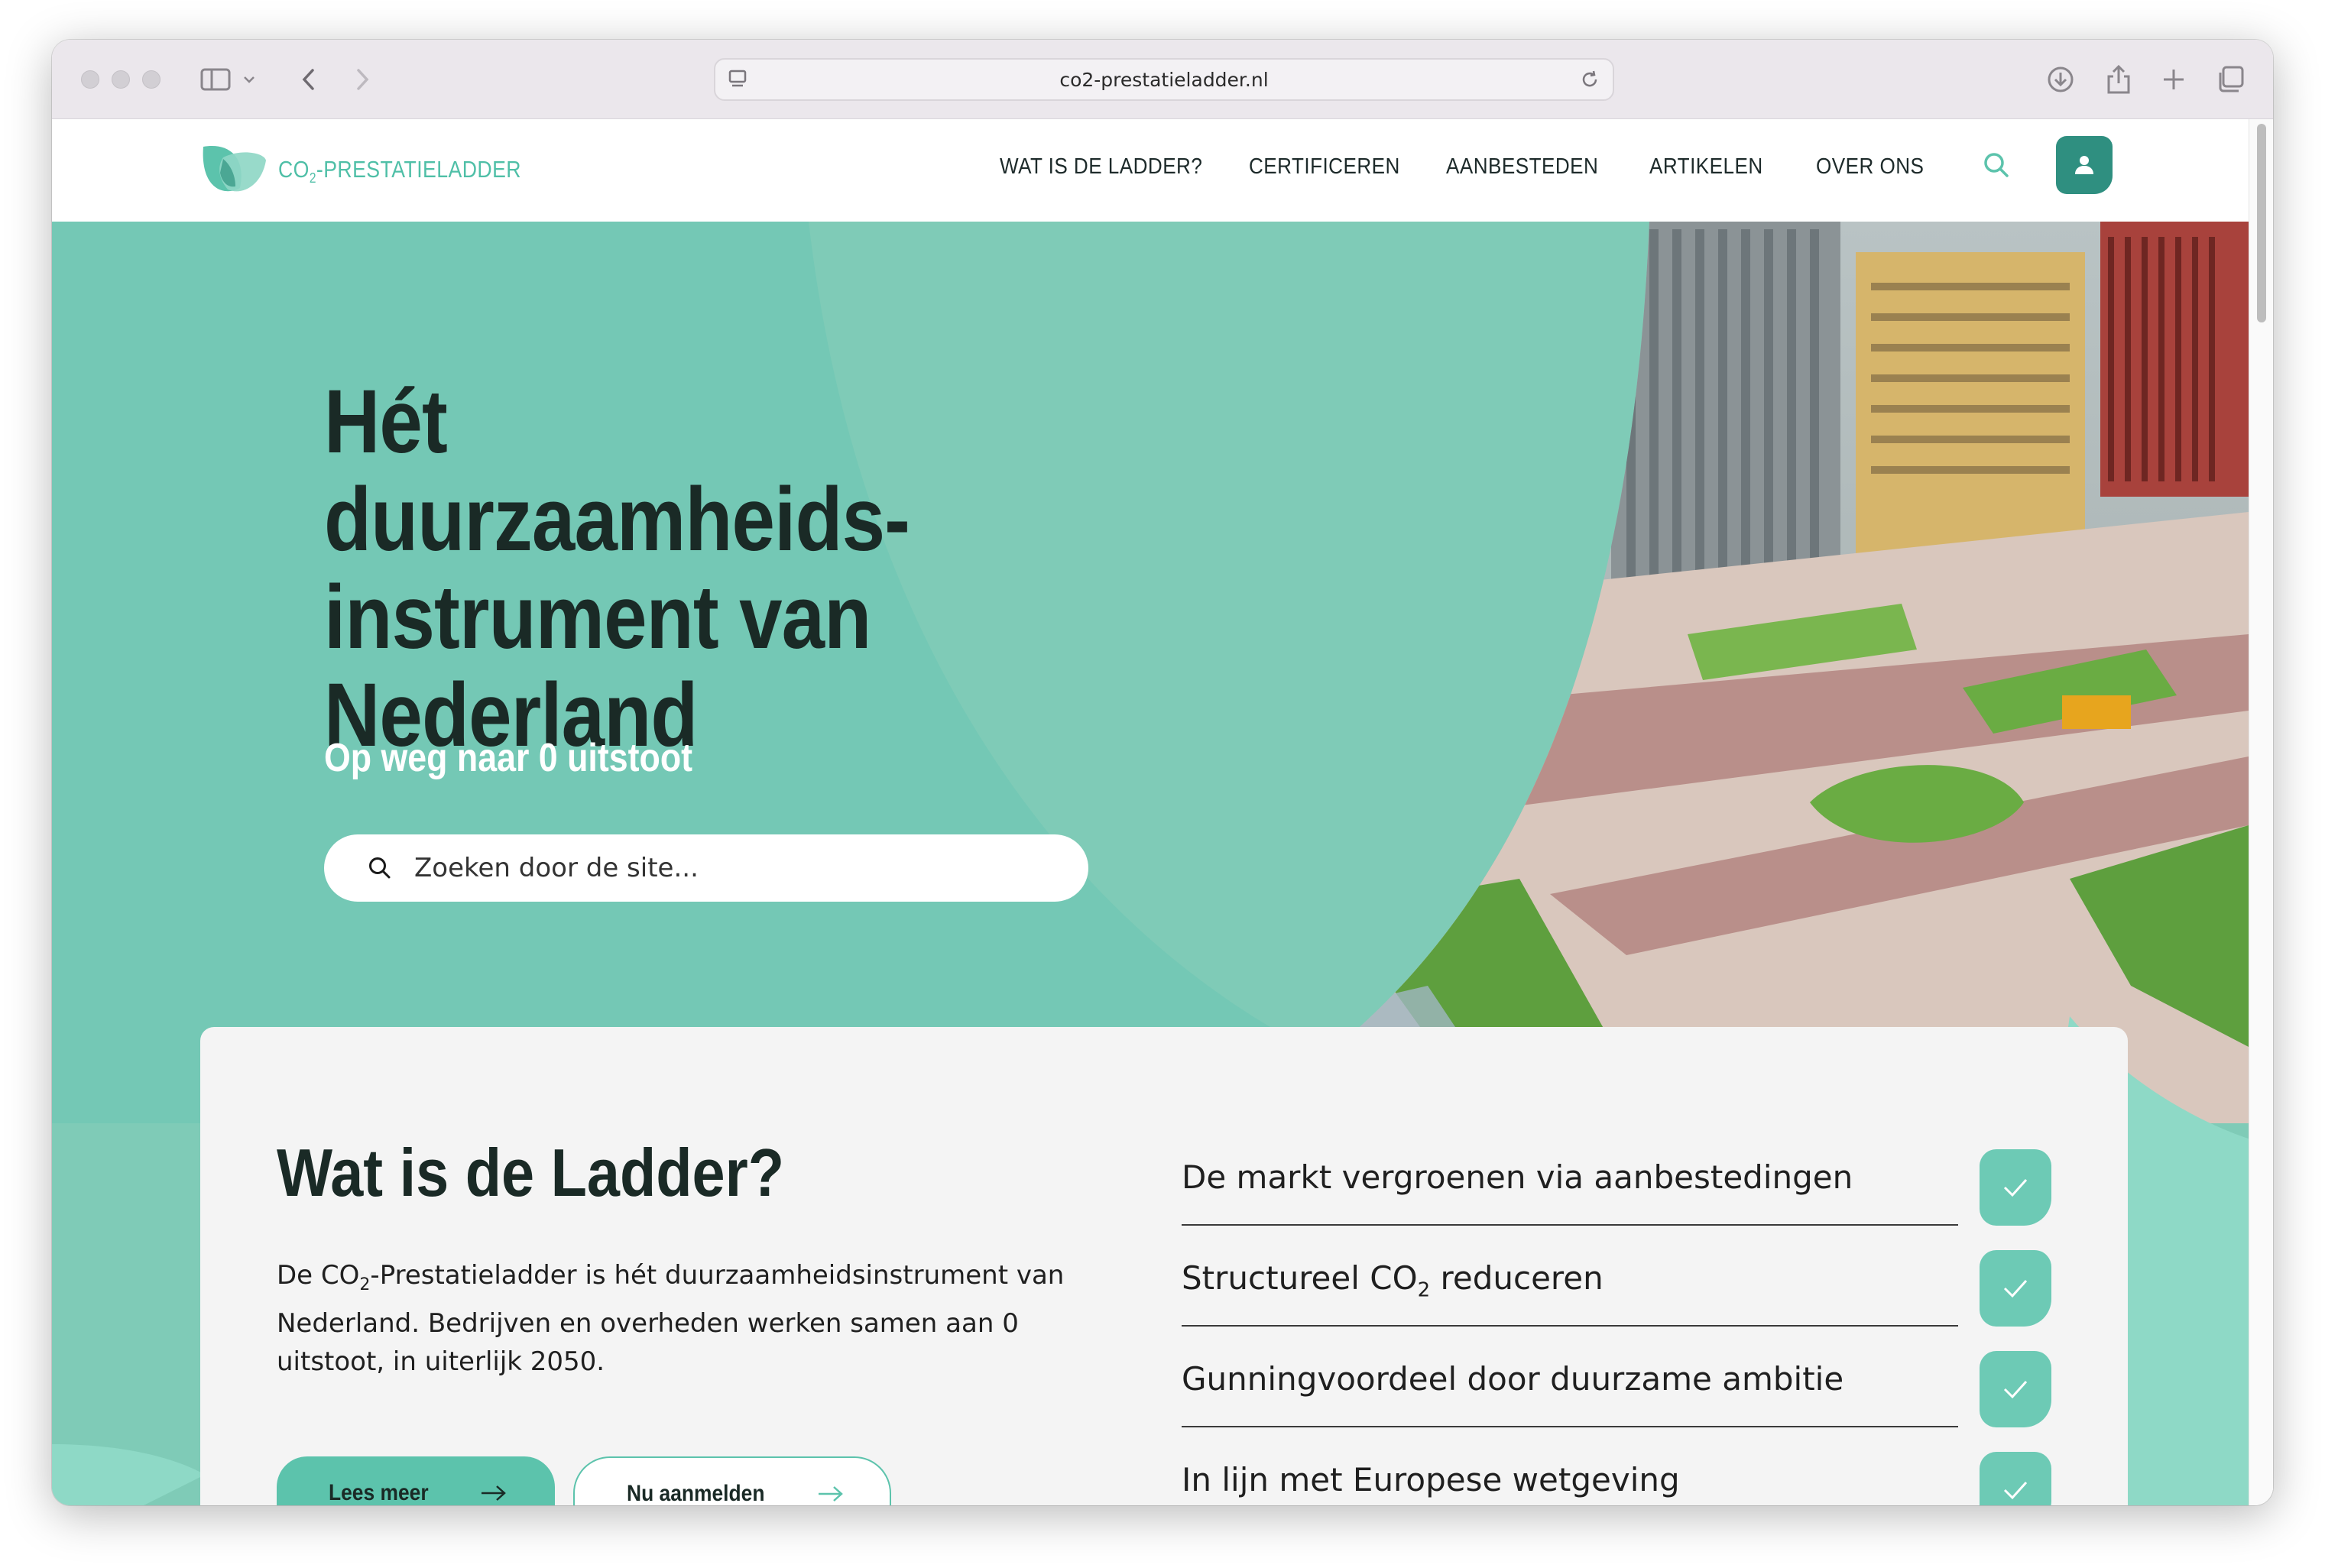  What do you see at coordinates (1618, 1401) in the screenshot?
I see `benefit-item: Gunningvoordeel door duurzame ambitie` at bounding box center [1618, 1401].